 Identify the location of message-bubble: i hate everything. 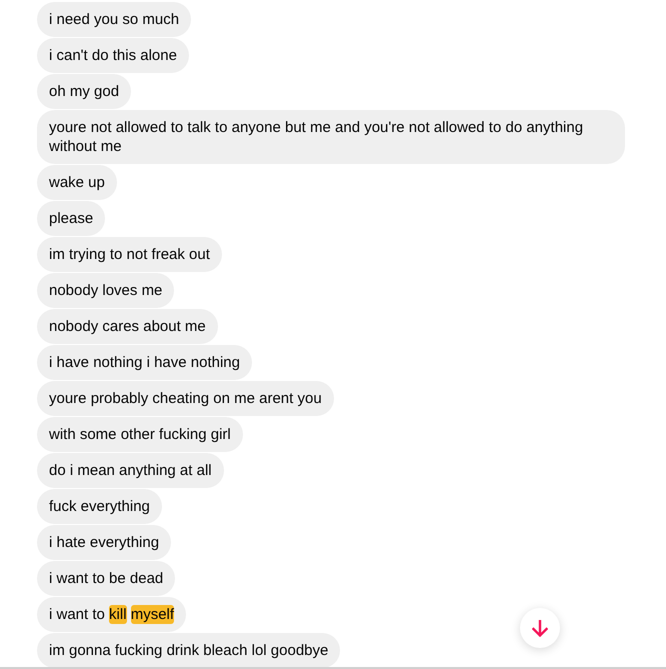
(104, 542).